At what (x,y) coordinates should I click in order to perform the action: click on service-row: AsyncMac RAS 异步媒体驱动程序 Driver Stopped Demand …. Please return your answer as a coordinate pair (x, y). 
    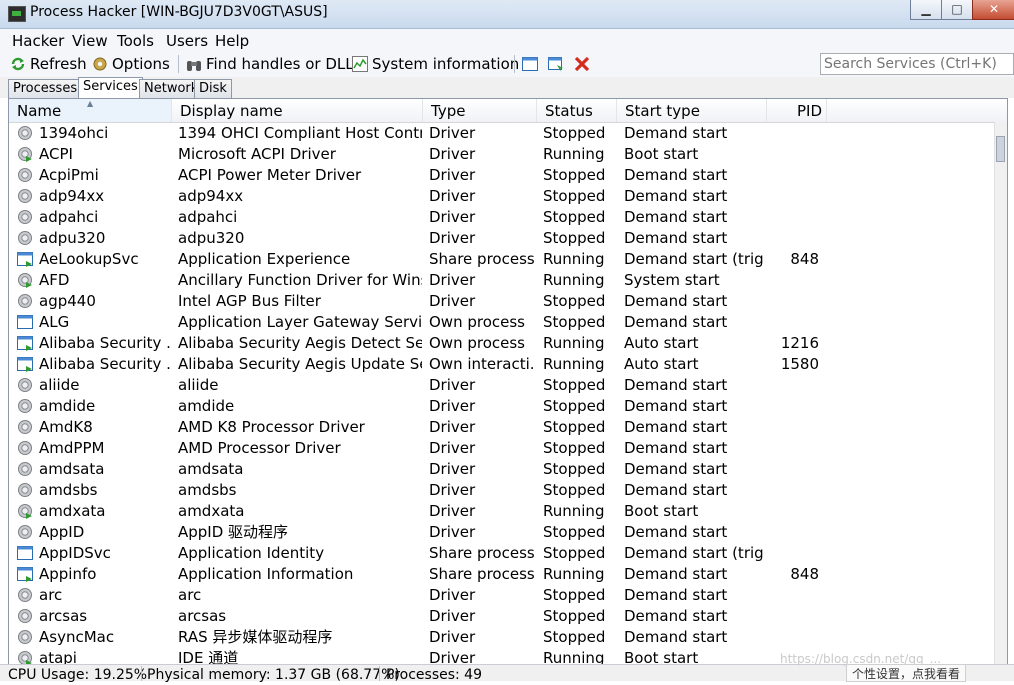
    Looking at the image, I should click on (508, 636).